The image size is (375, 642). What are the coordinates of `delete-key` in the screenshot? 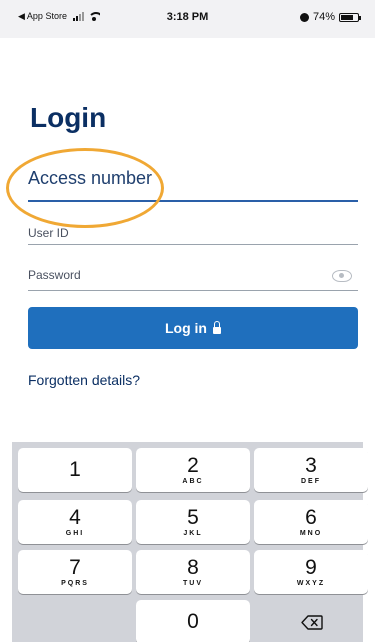 It's located at (311, 621).